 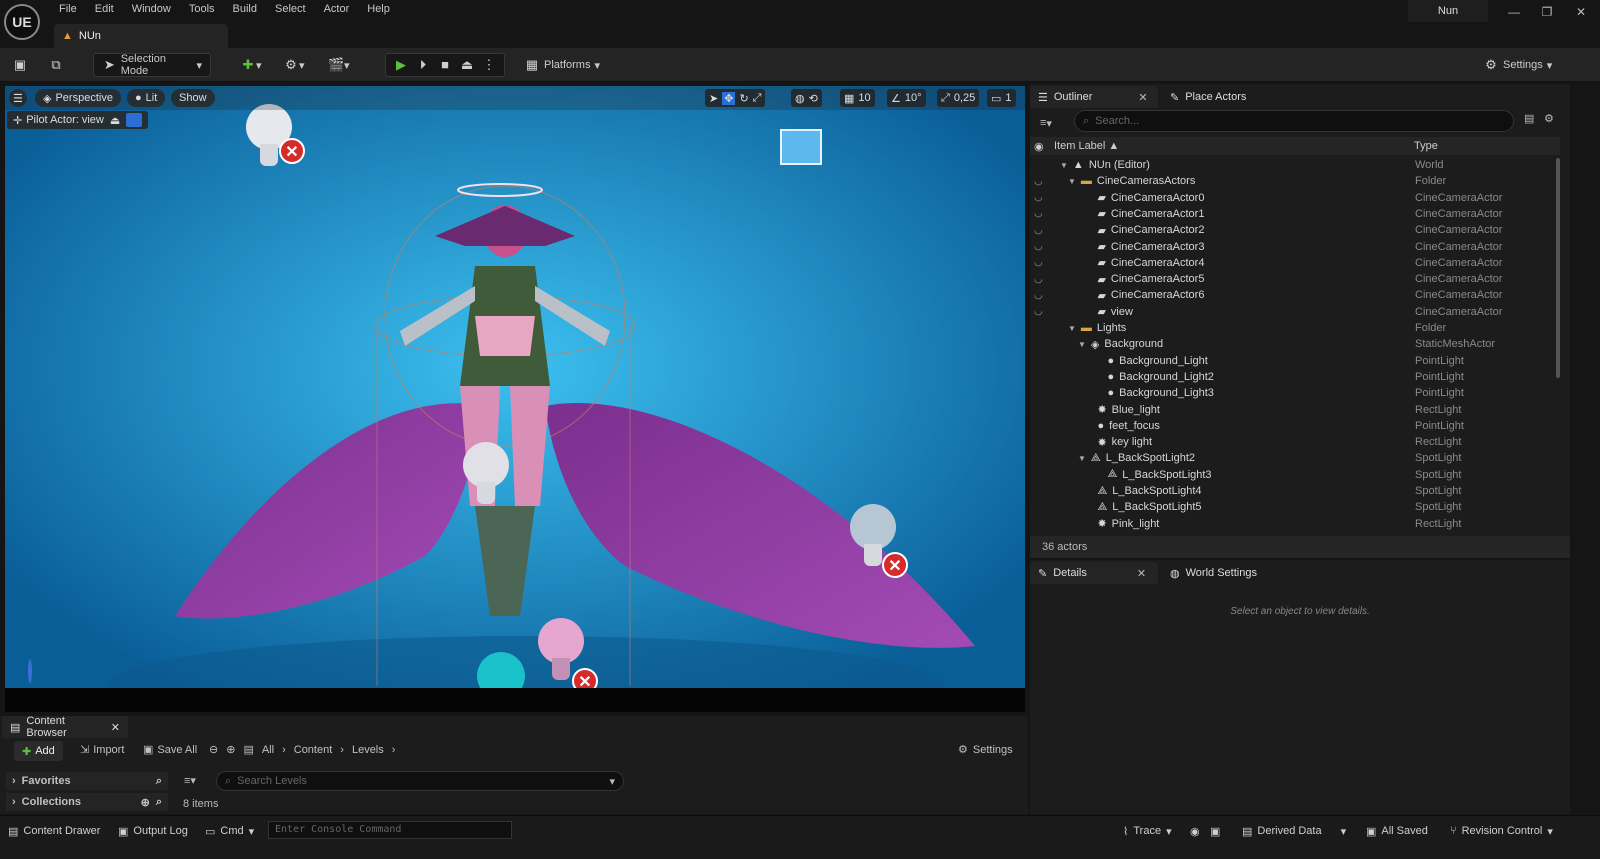 What do you see at coordinates (230, 749) in the screenshot?
I see `forward-icon: ⊕` at bounding box center [230, 749].